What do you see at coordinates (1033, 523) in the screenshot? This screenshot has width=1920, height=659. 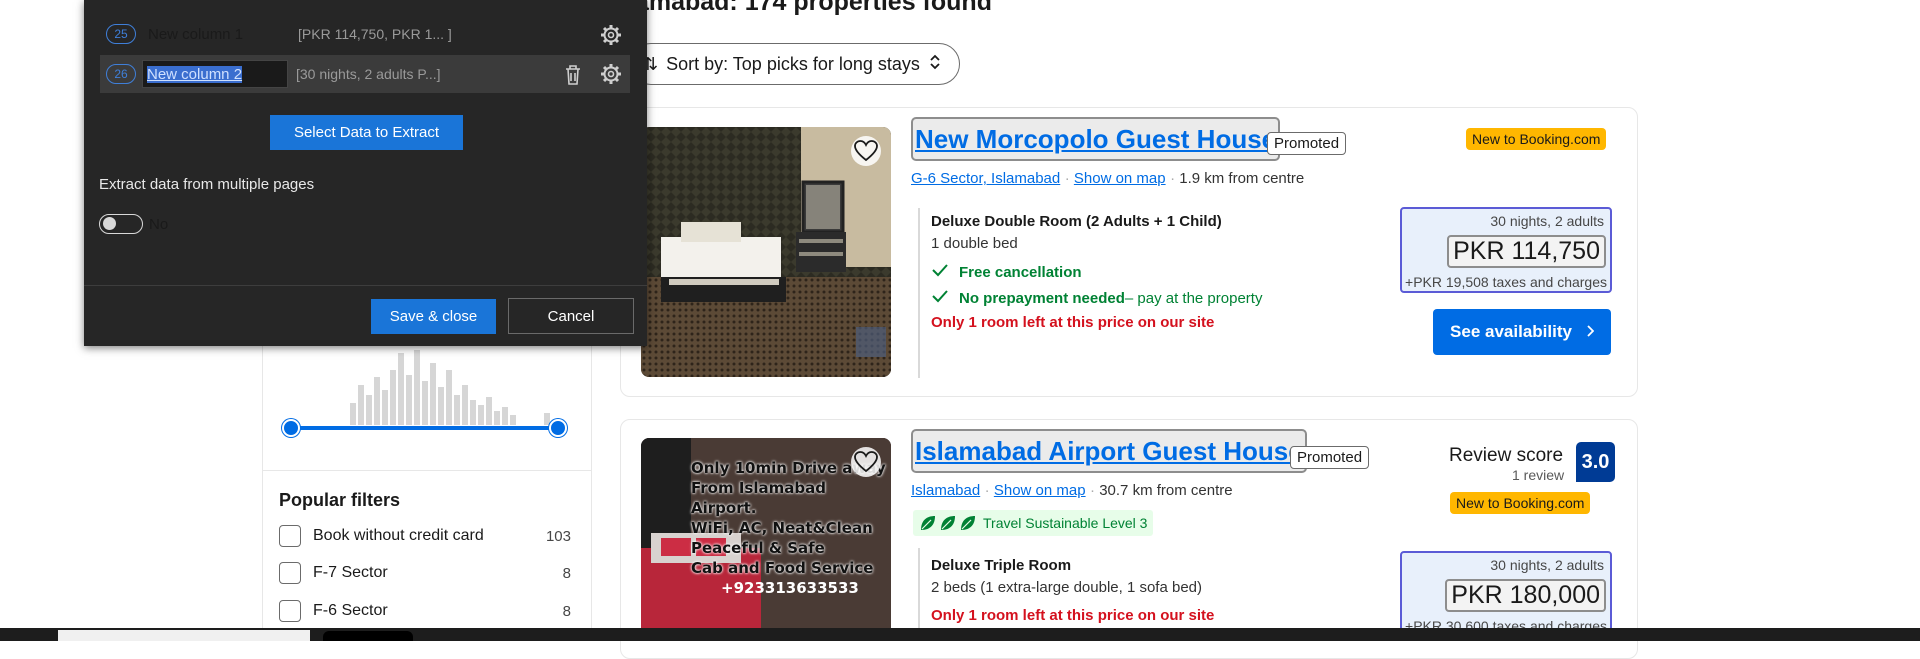 I see `sustainability-badge: Travel Sustainable Level 3` at bounding box center [1033, 523].